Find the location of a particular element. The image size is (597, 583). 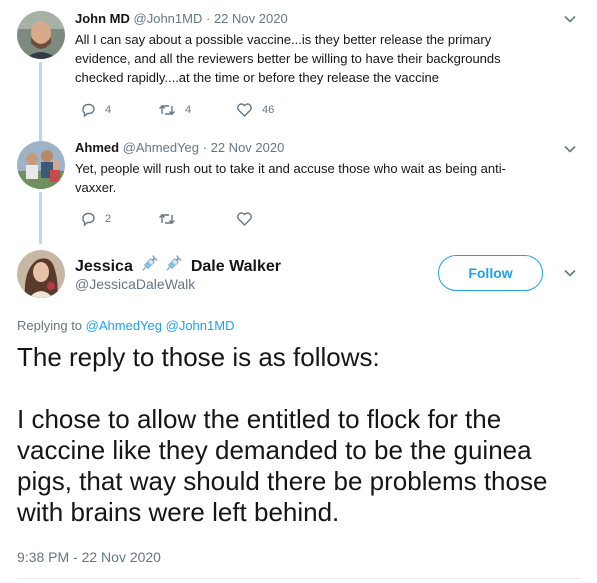

replying-prefix: Replying to is located at coordinates (50, 325).